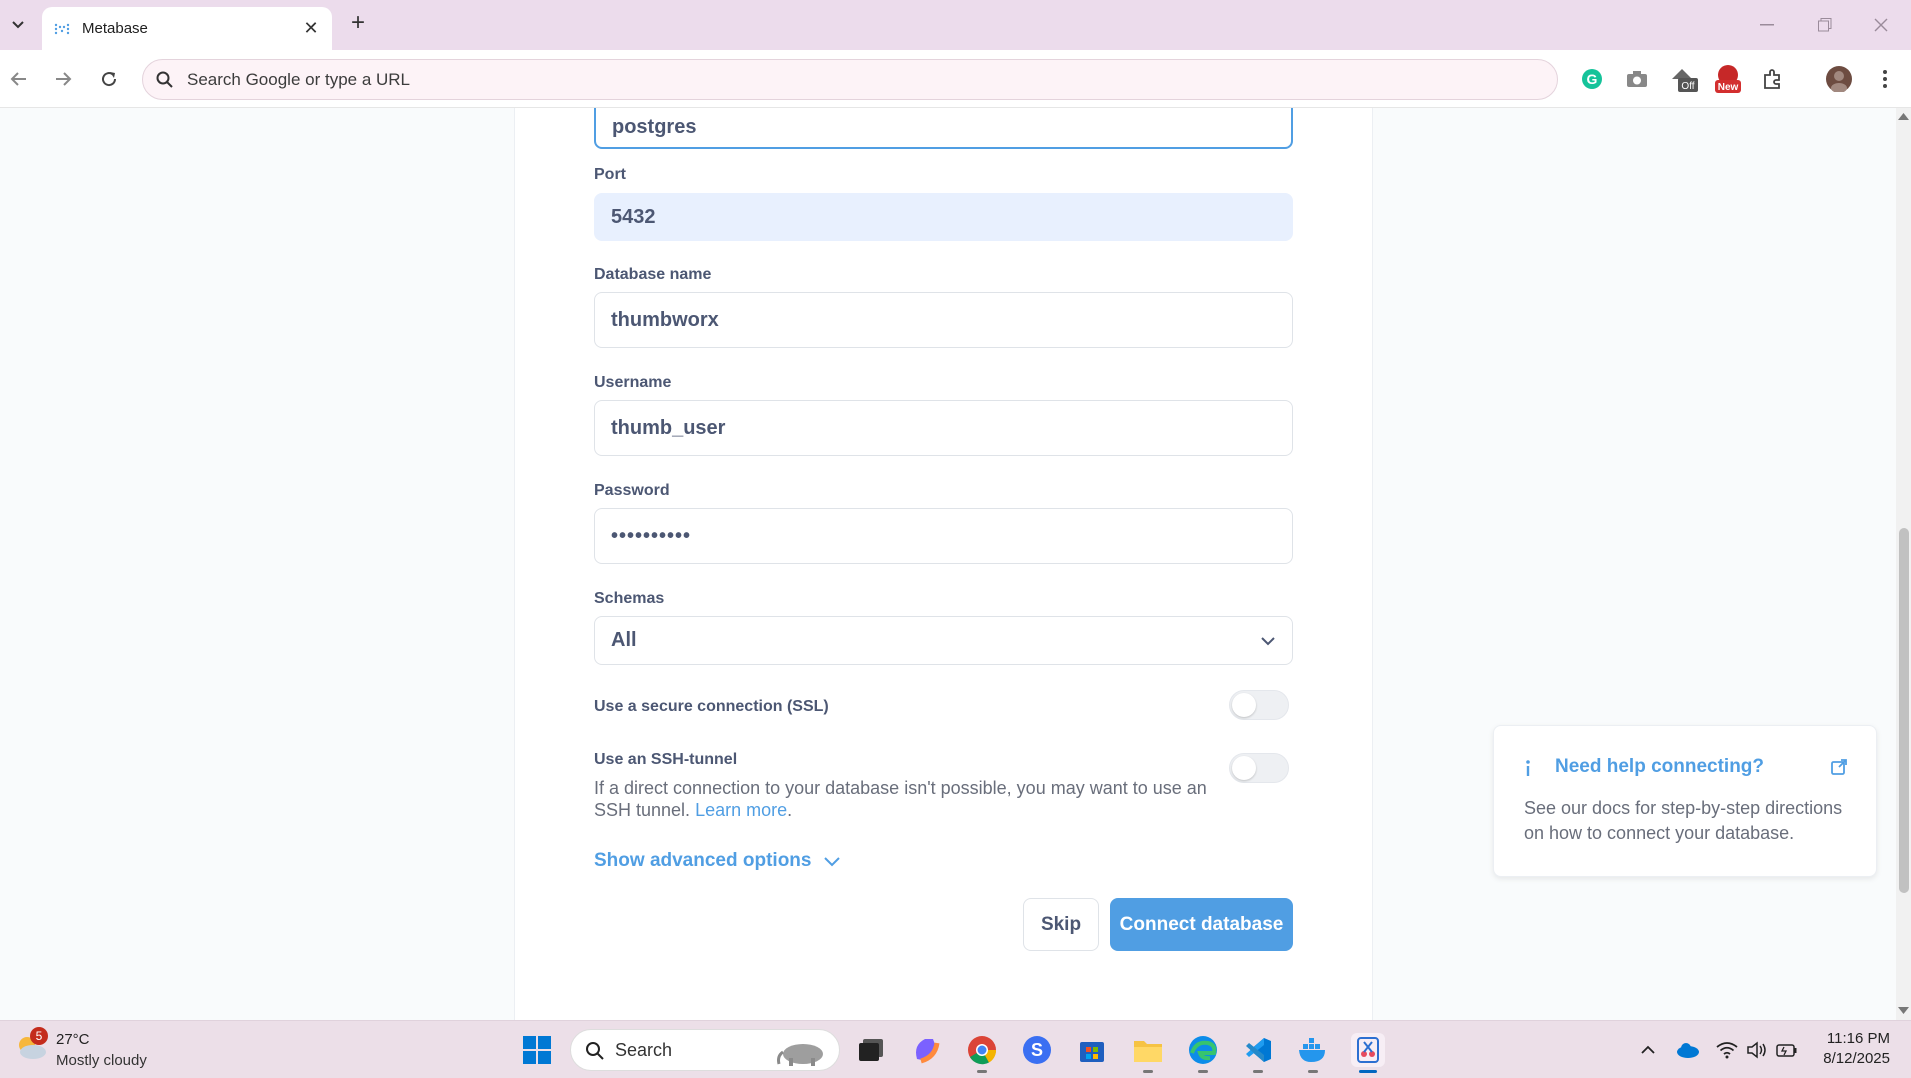 This screenshot has height=1078, width=1911. What do you see at coordinates (982, 1053) in the screenshot?
I see `chrome-icon` at bounding box center [982, 1053].